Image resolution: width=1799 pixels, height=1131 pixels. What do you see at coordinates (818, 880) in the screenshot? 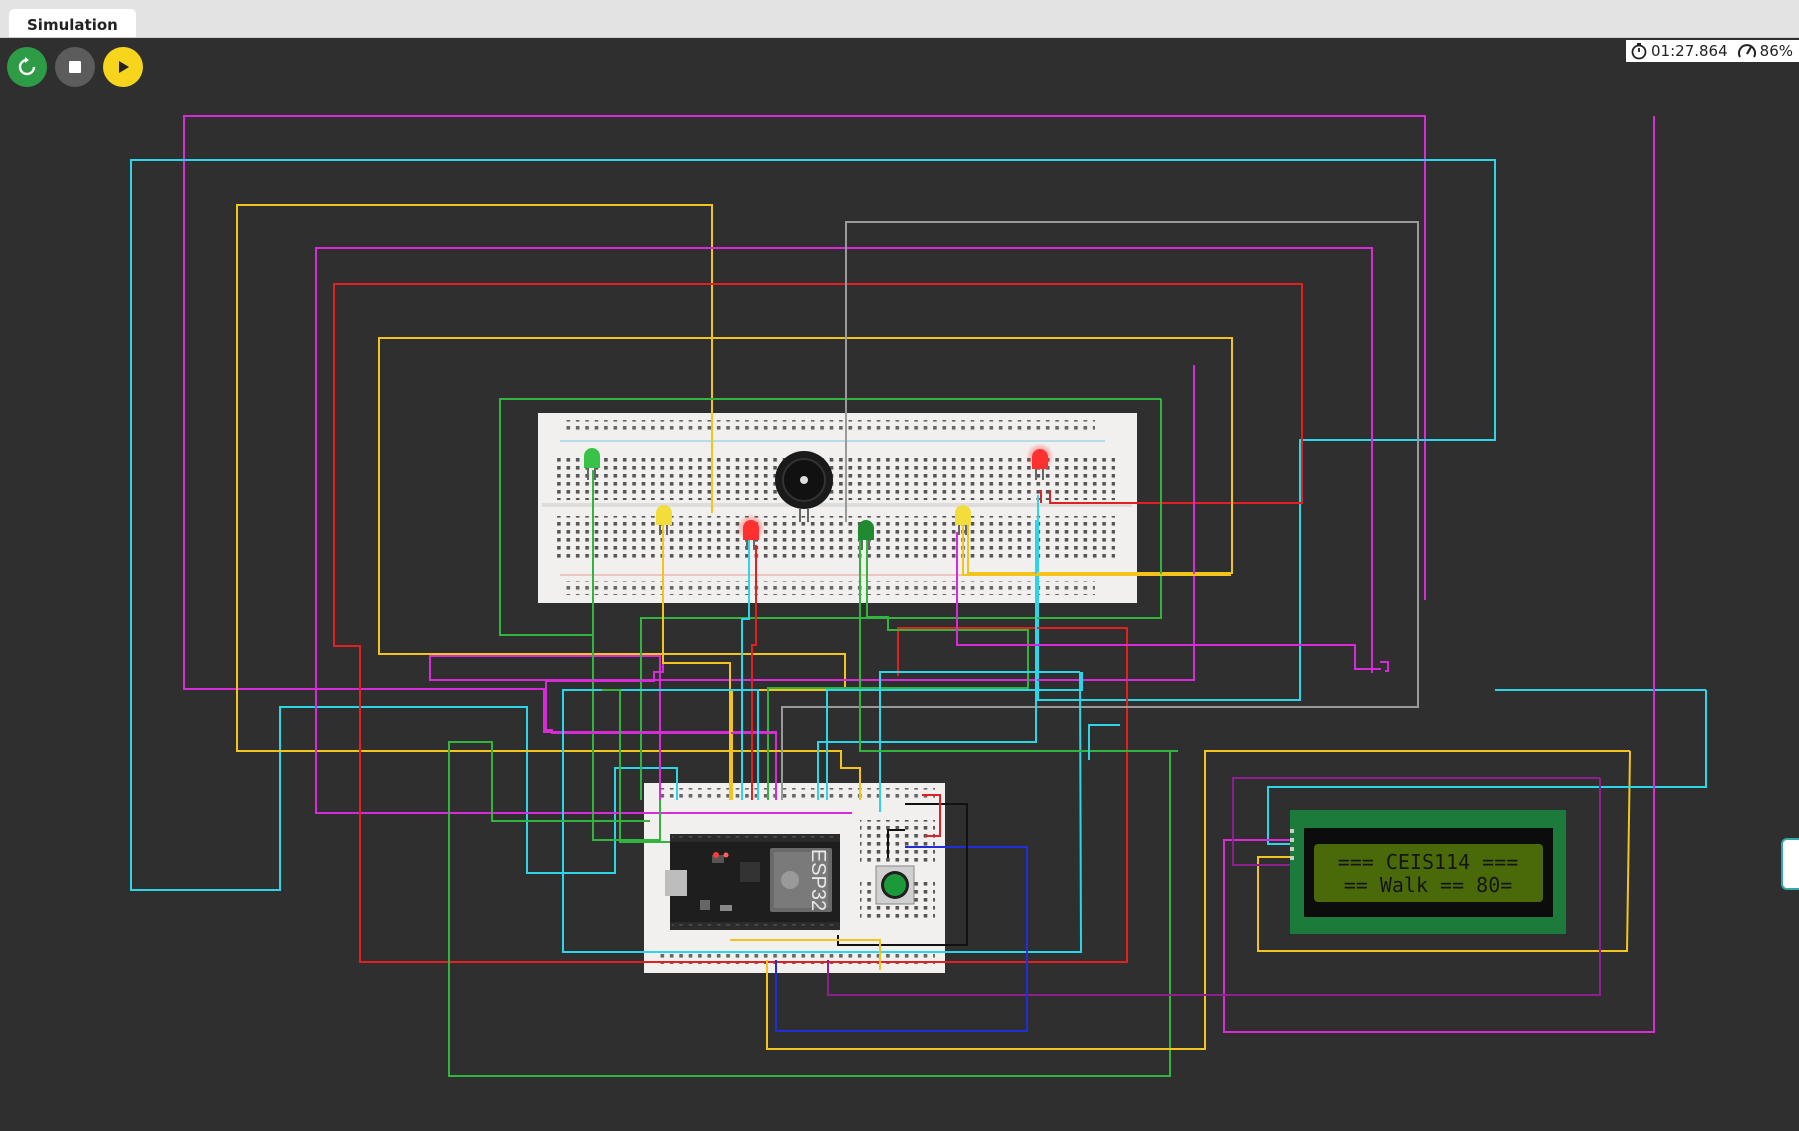
I see `esp32-label: ESP32` at bounding box center [818, 880].